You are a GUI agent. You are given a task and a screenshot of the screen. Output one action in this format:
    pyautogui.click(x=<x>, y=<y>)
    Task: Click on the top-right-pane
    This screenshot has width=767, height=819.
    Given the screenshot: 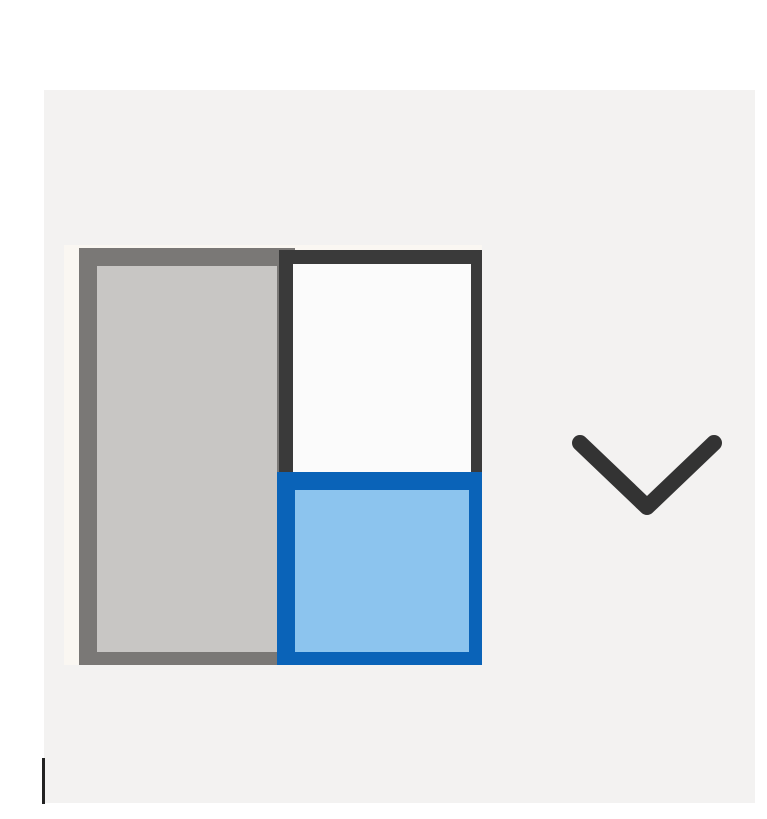 What is the action you would take?
    pyautogui.click(x=380, y=371)
    